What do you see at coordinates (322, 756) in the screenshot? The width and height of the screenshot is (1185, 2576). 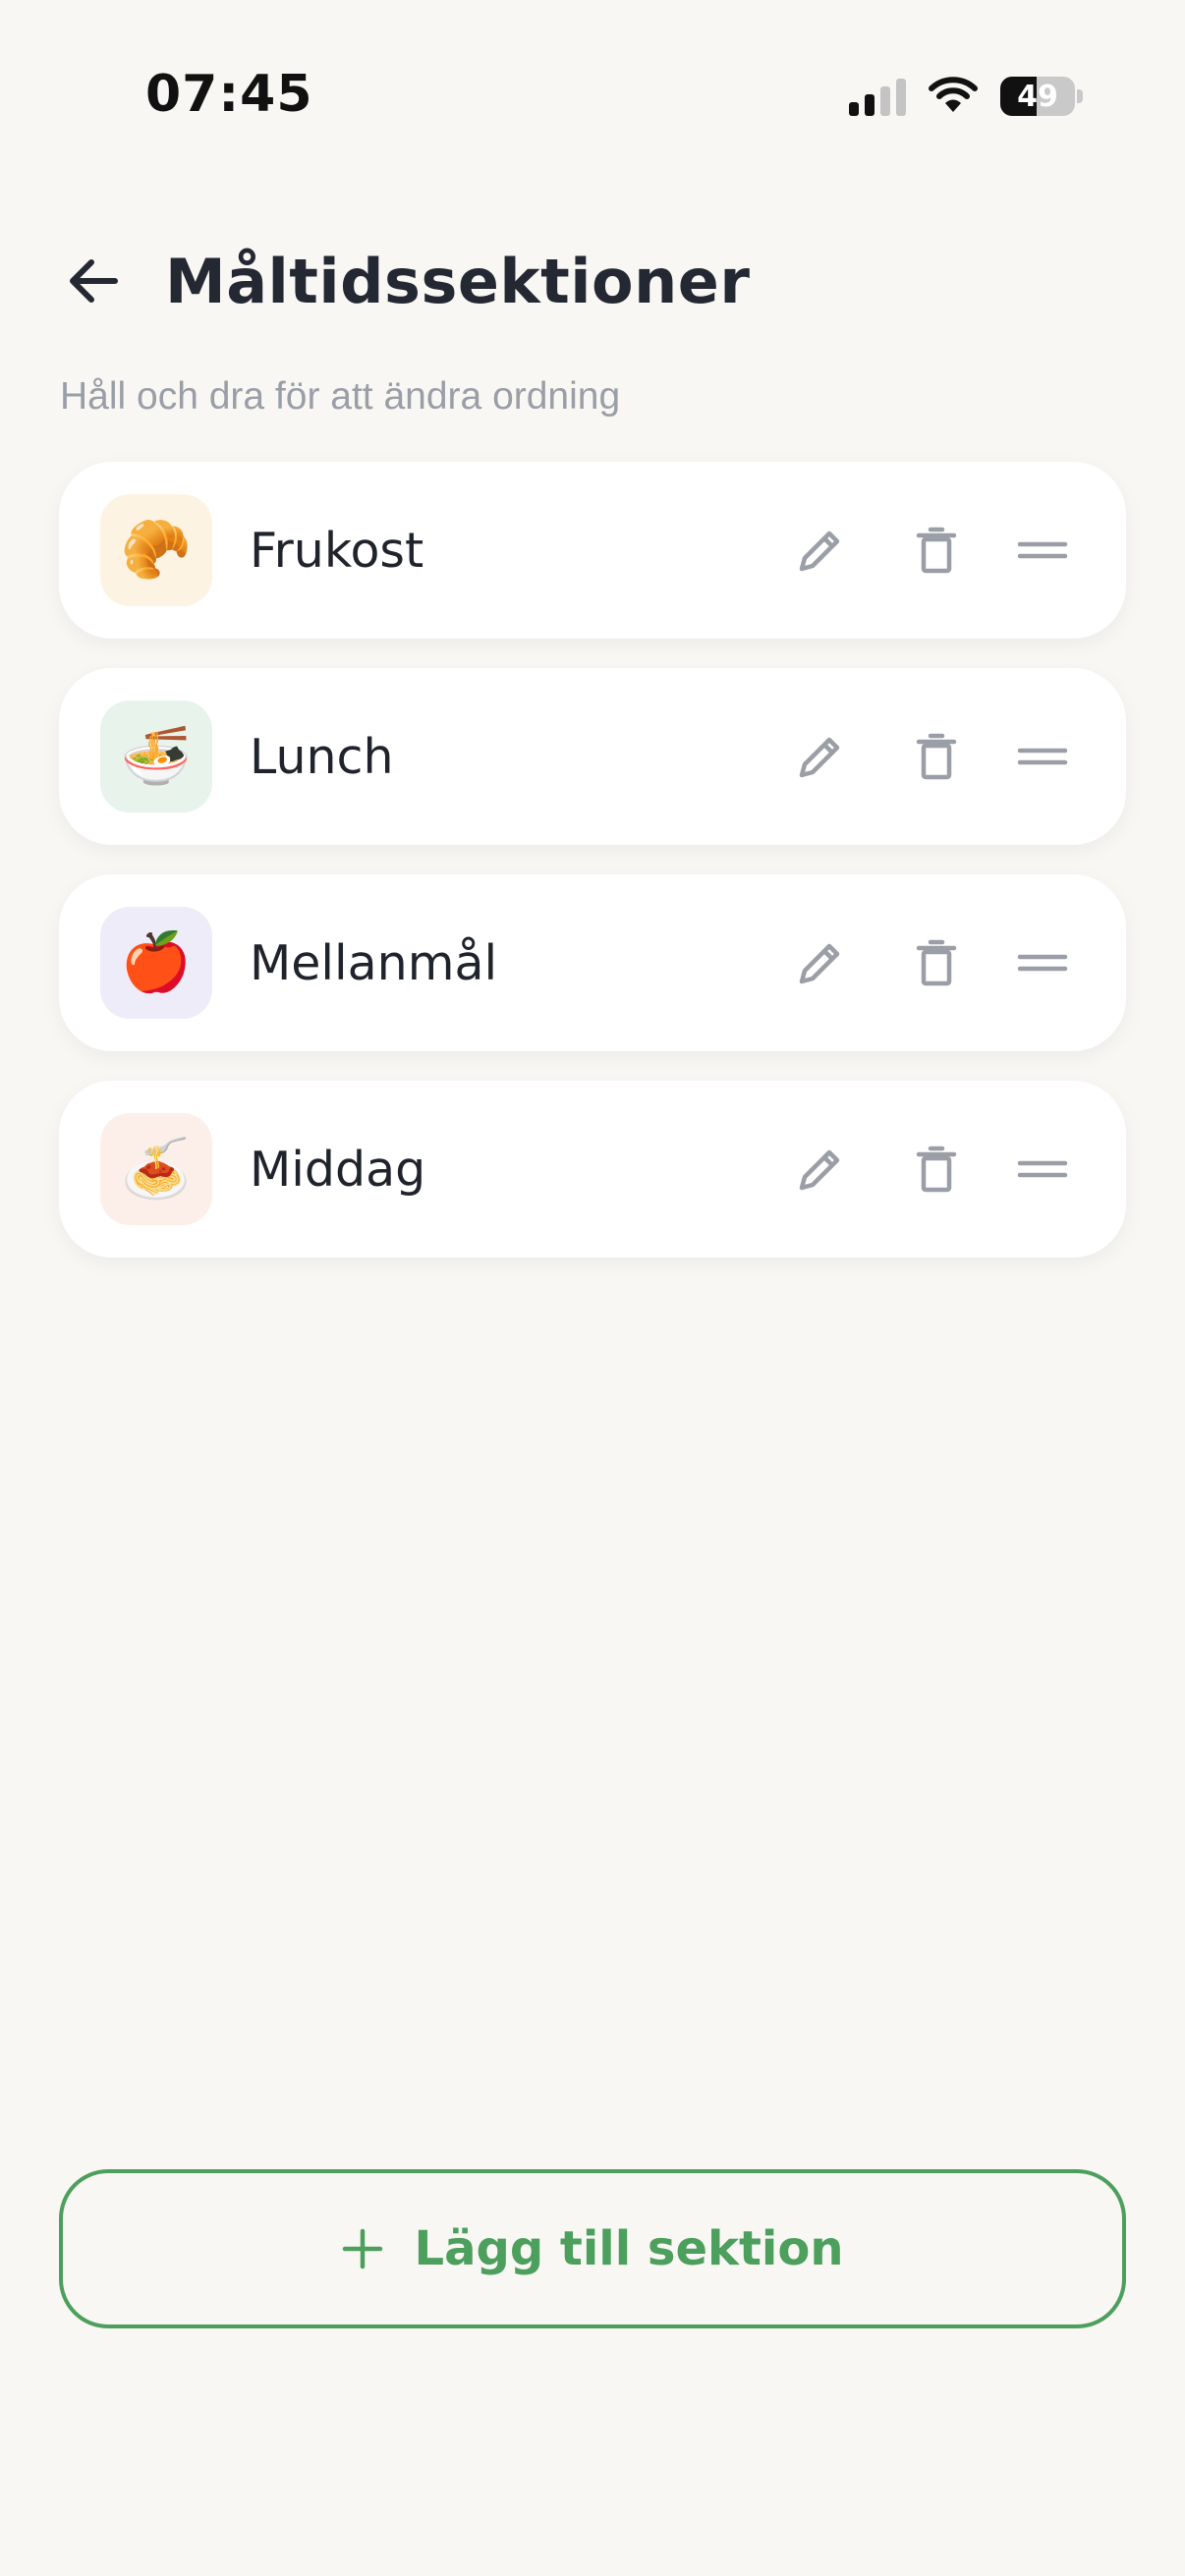 I see `section-name: Lunch` at bounding box center [322, 756].